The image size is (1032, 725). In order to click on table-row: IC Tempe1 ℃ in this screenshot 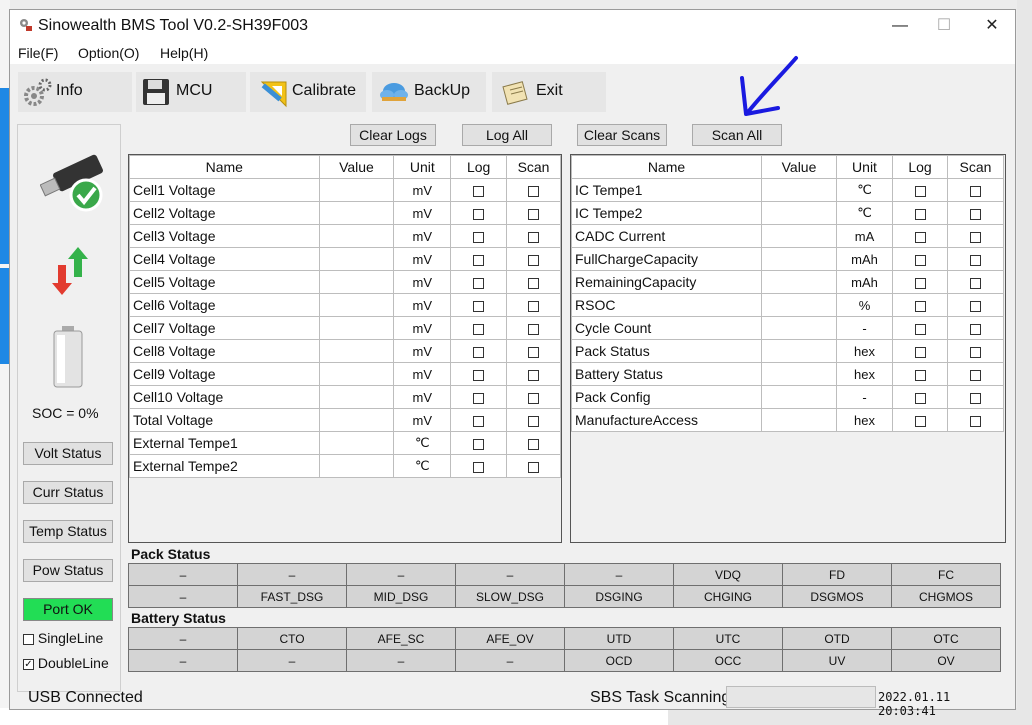, I will do `click(787, 190)`.